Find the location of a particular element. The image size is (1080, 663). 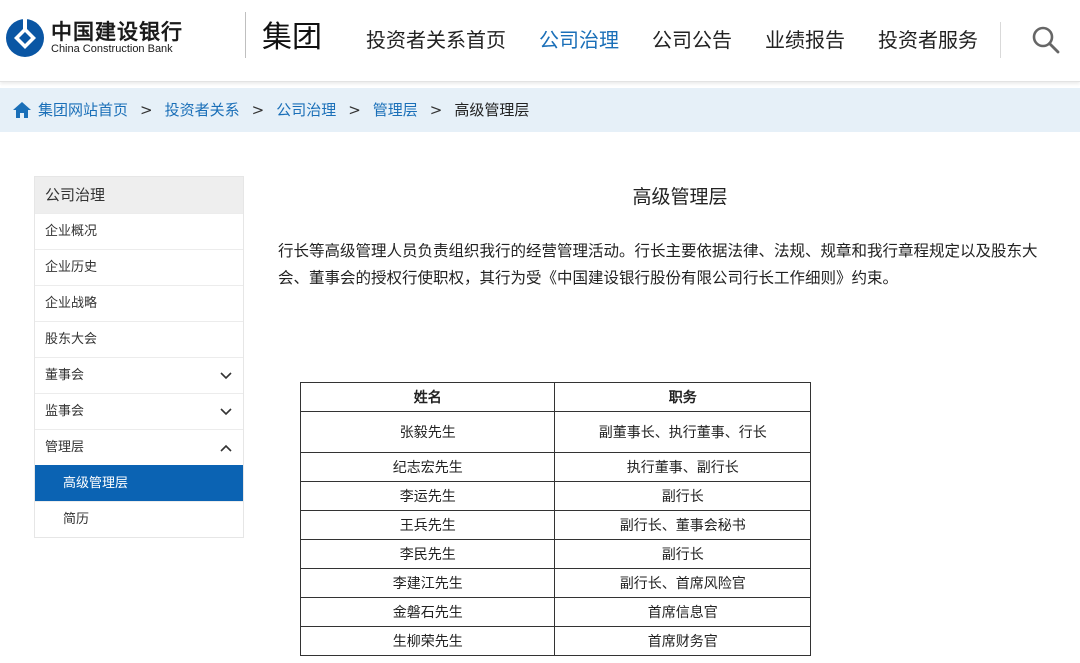

table-row: 李建江先生 副行长、首席风险官 is located at coordinates (555, 583).